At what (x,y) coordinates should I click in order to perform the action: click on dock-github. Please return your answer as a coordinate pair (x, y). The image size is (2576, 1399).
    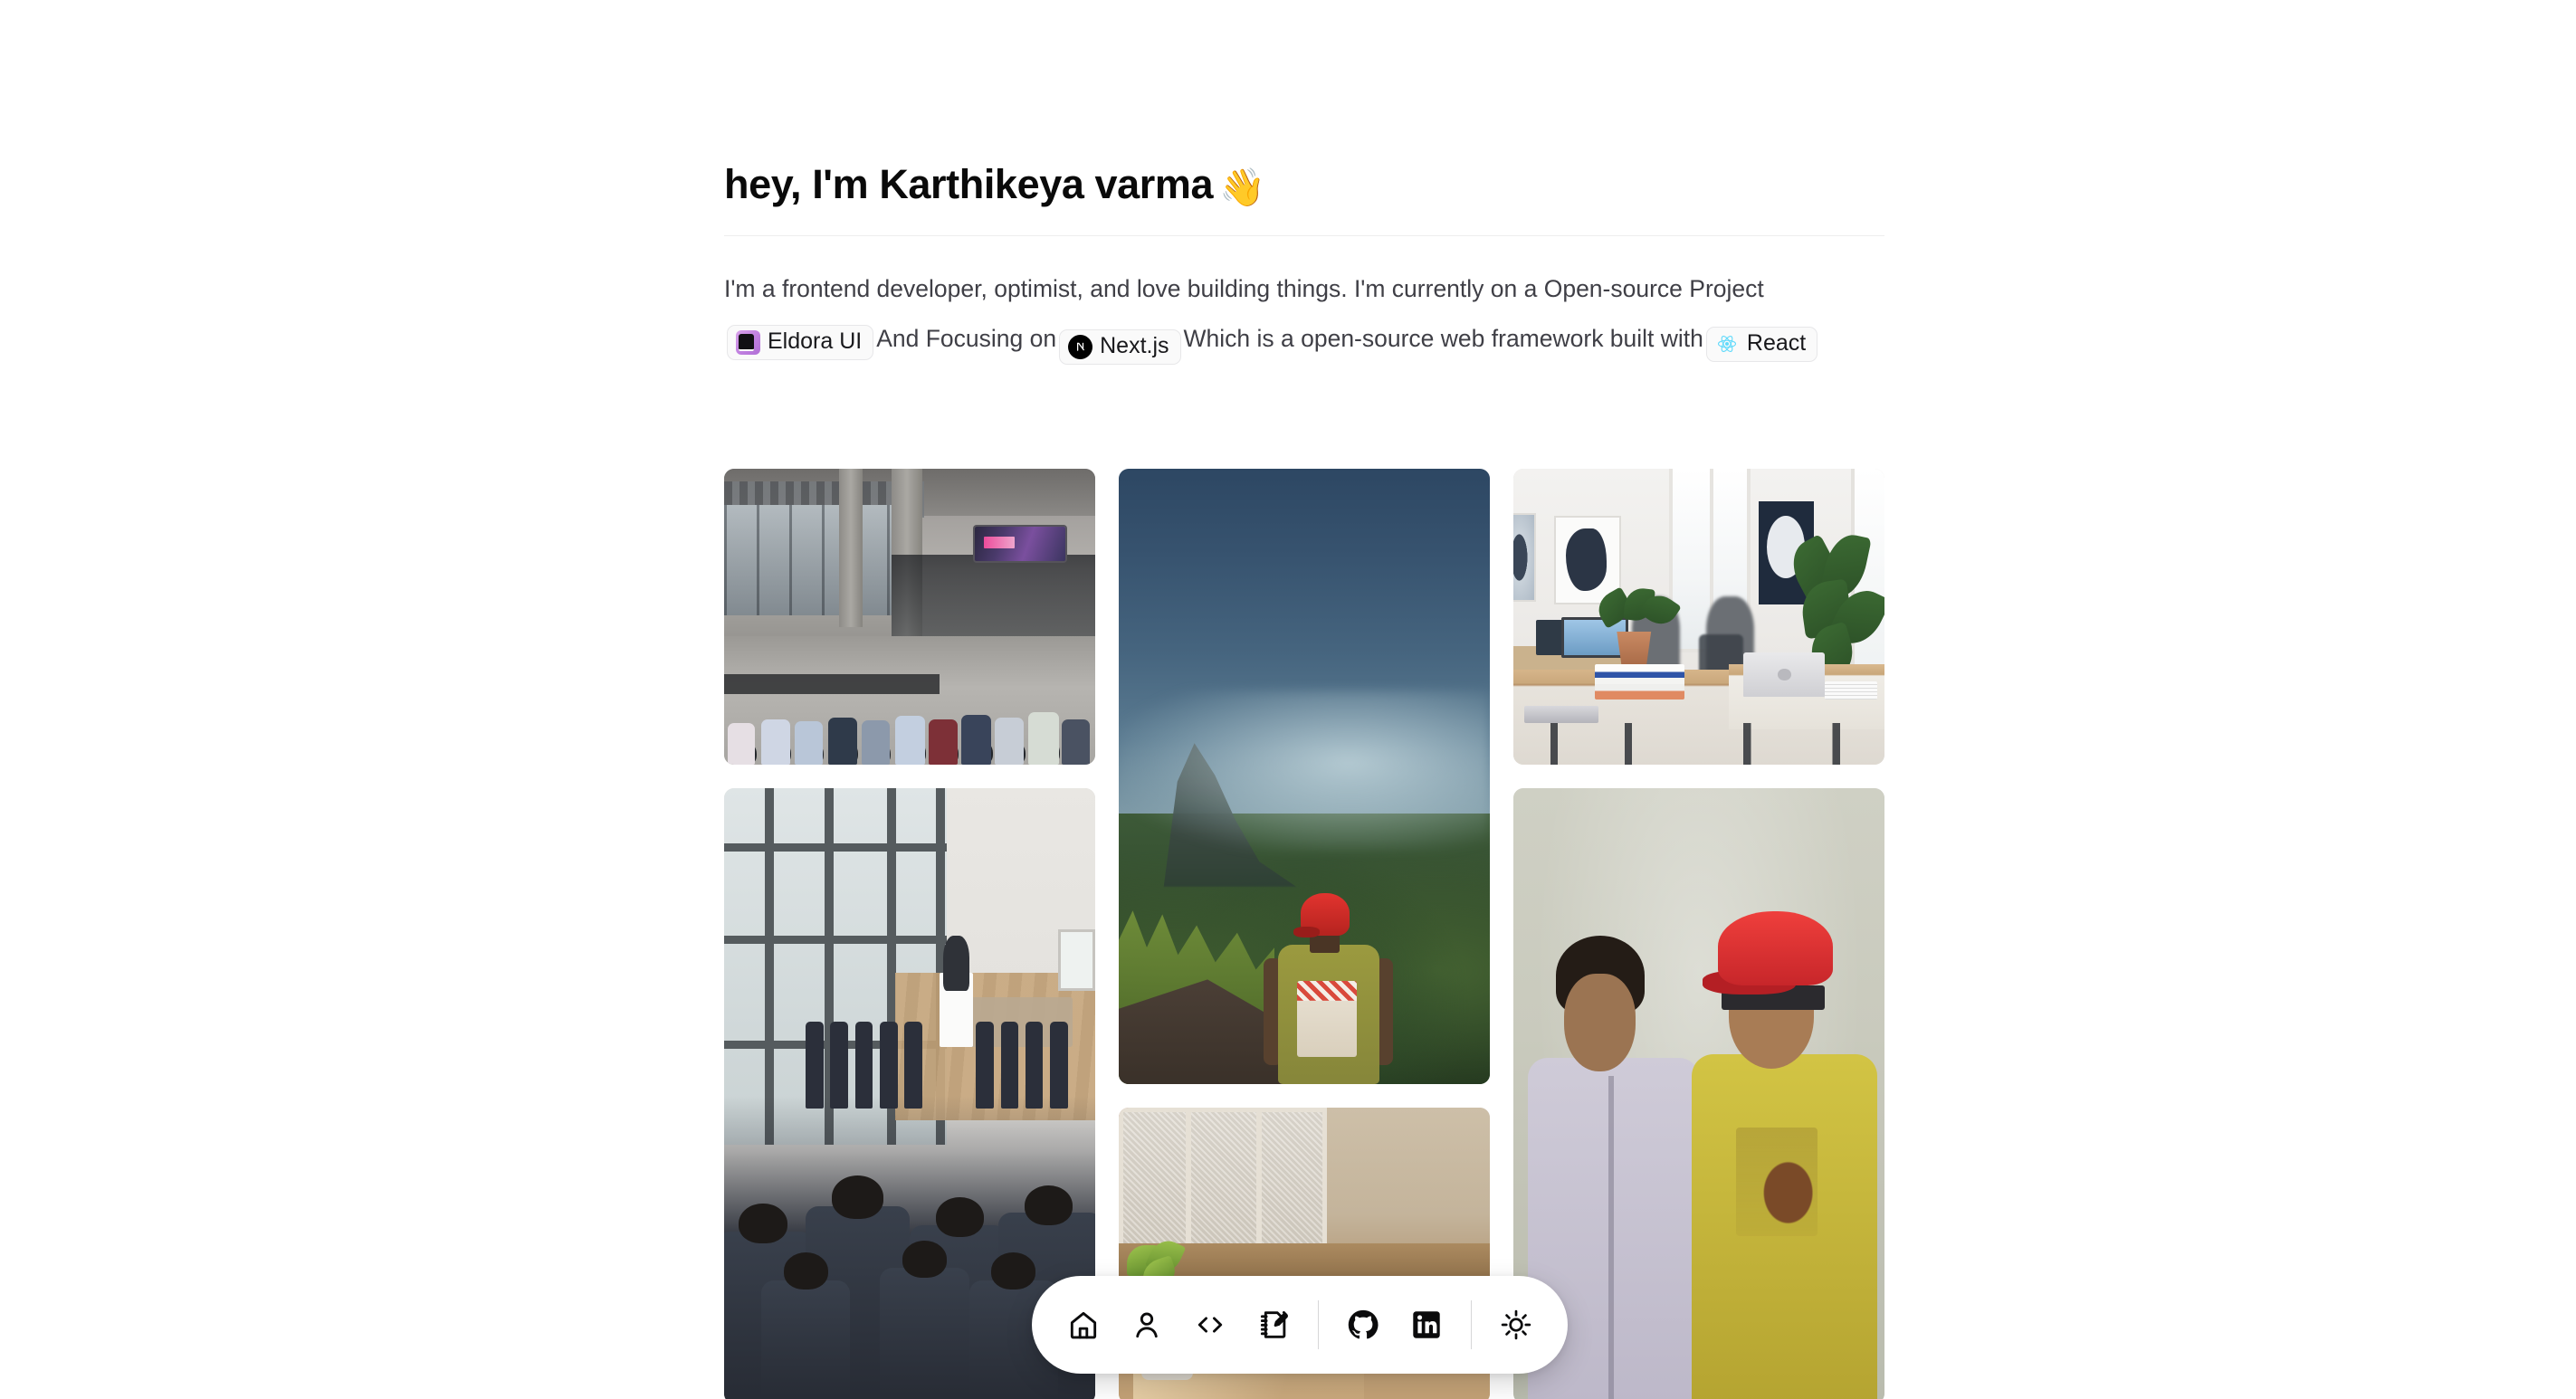
    Looking at the image, I should click on (1363, 1324).